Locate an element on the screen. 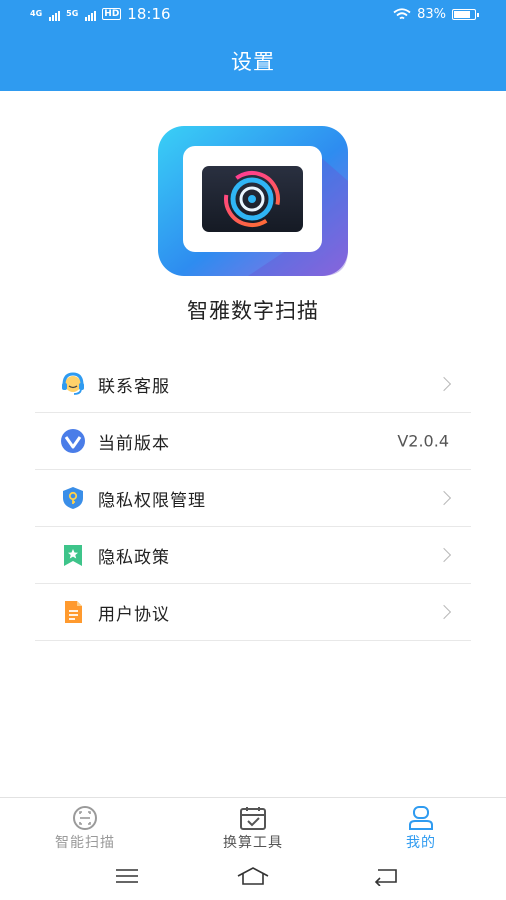 The height and width of the screenshot is (900, 506). calendar-tool-icon is located at coordinates (253, 818).